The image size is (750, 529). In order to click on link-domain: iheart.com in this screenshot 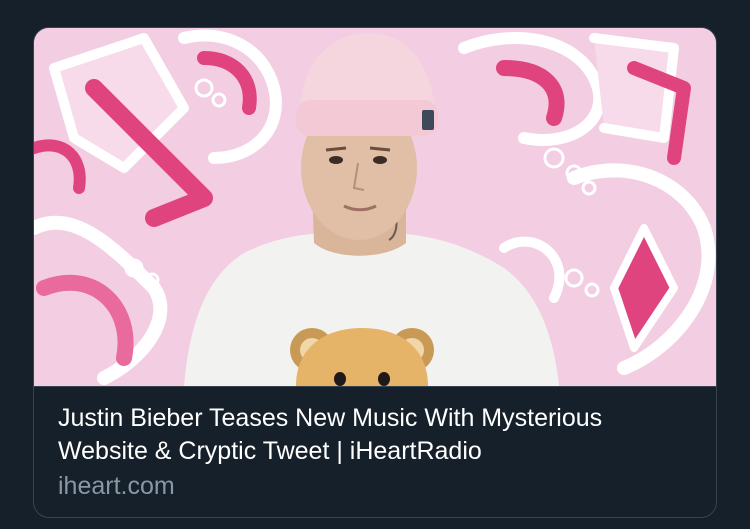, I will do `click(116, 486)`.